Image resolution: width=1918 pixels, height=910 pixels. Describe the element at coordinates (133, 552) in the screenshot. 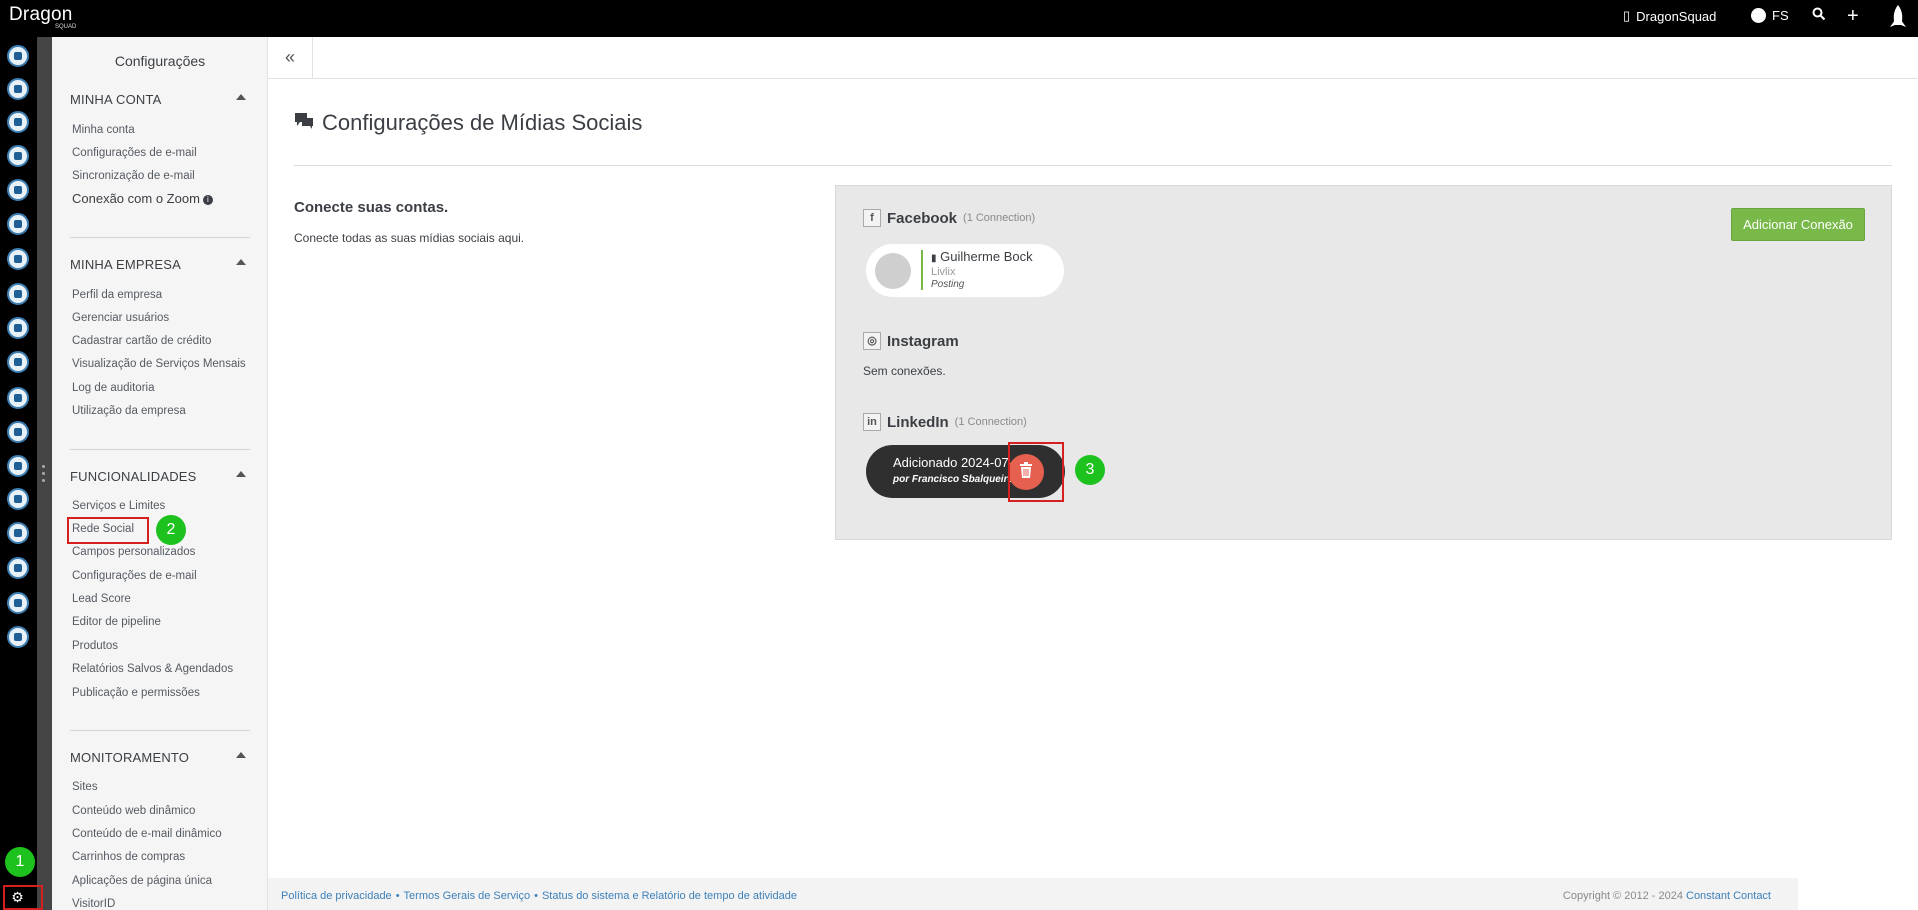

I see `nav-link-campos-personalizados: Campos personalizados` at that location.